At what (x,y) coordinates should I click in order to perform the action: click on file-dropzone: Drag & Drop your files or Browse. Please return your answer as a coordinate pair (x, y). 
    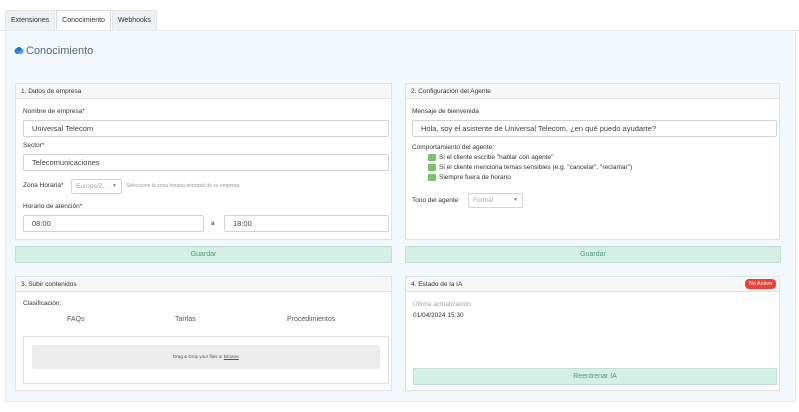
    Looking at the image, I should click on (206, 357).